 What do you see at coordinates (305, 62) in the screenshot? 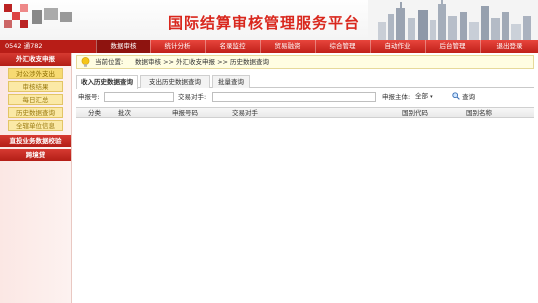
I see `breadcrumb: 当前位置: 数据审核 >> 外汇收支申报 >> 历史数据查询` at bounding box center [305, 62].